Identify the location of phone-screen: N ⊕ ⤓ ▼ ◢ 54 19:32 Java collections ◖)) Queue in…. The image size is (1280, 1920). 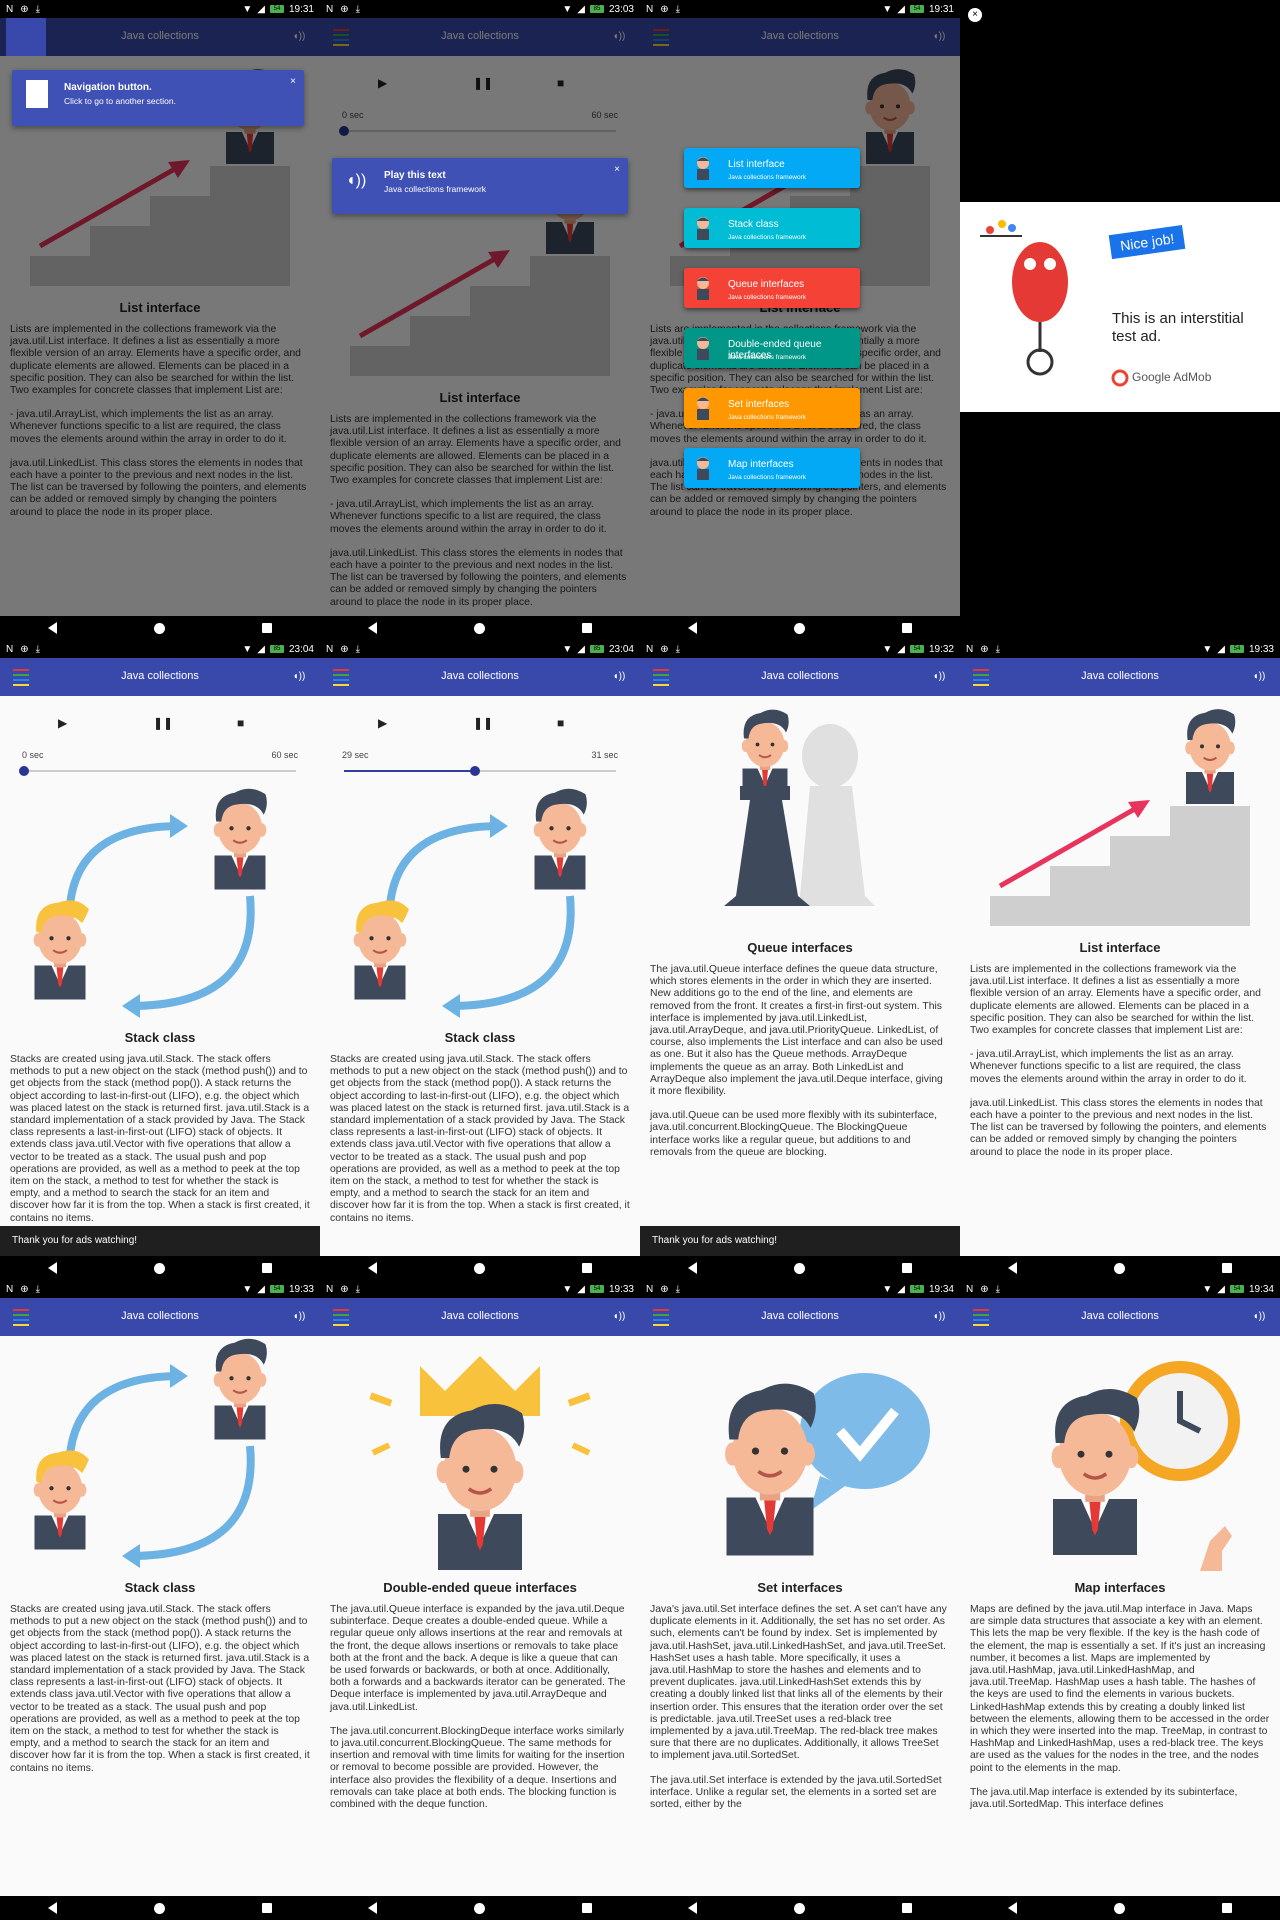
(800, 960).